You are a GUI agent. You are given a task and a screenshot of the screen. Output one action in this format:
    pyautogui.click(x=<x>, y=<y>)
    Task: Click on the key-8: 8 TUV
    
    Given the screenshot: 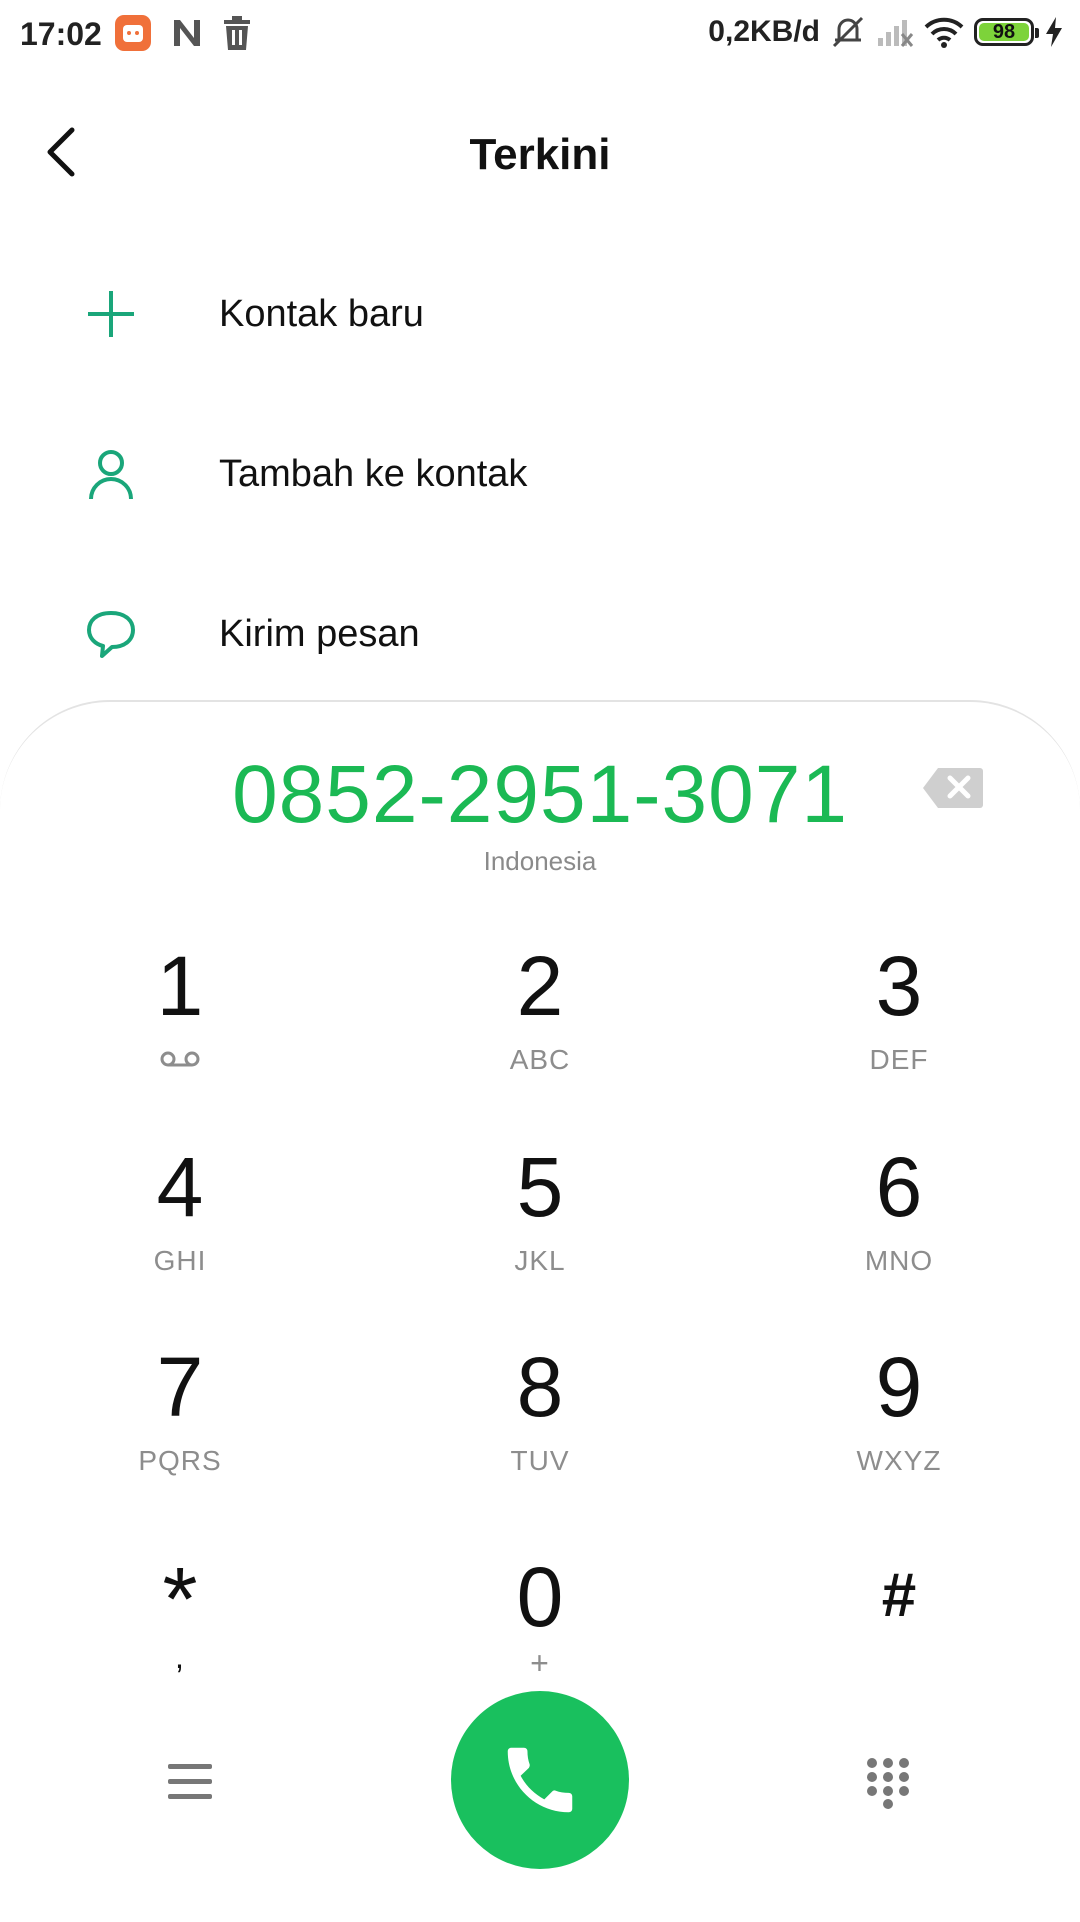 What is the action you would take?
    pyautogui.click(x=540, y=1430)
    